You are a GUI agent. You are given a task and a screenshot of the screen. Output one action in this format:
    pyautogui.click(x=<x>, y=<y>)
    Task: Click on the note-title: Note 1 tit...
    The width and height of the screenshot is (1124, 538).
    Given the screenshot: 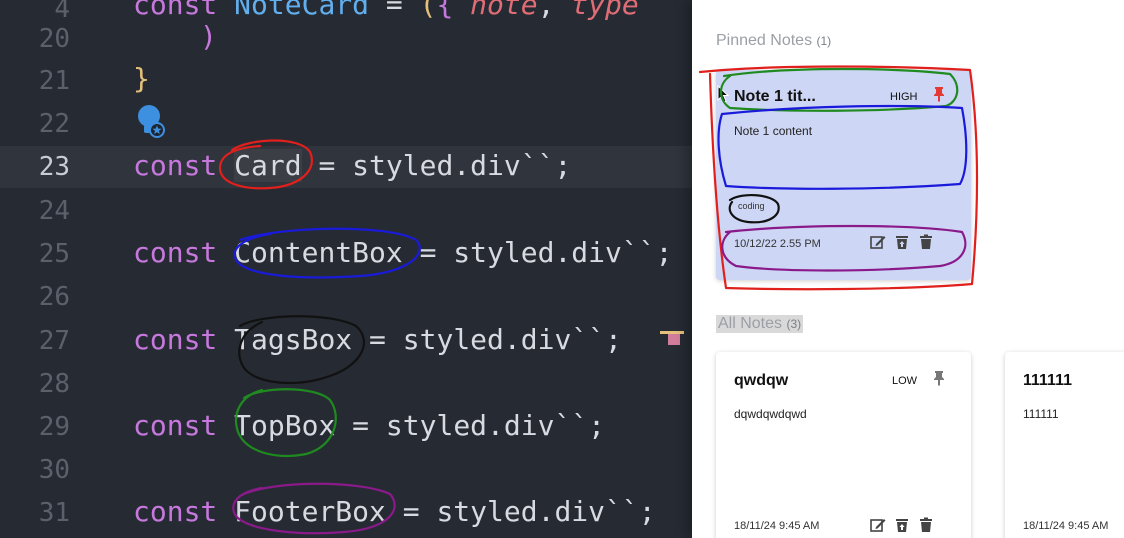 What is the action you would take?
    pyautogui.click(x=775, y=96)
    